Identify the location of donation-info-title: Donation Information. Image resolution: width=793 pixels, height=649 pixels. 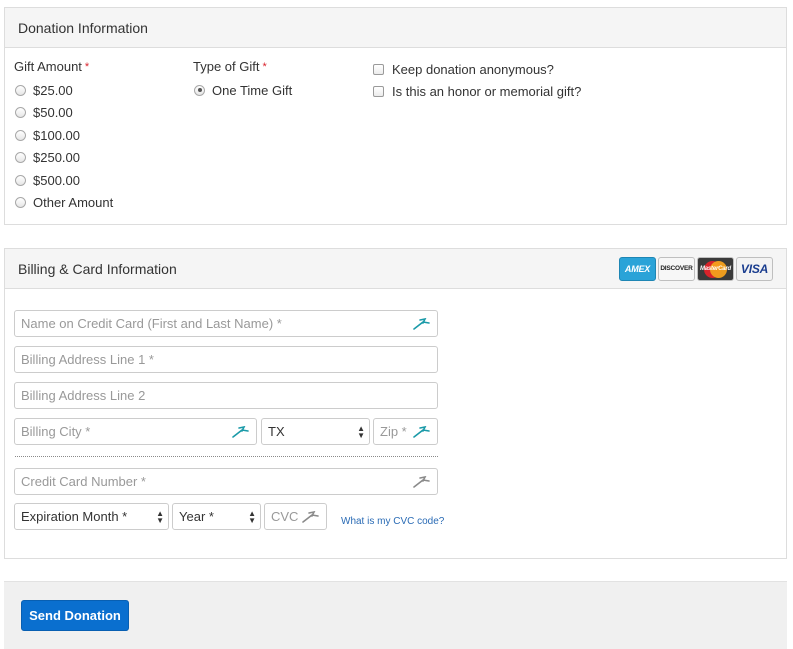
(83, 27).